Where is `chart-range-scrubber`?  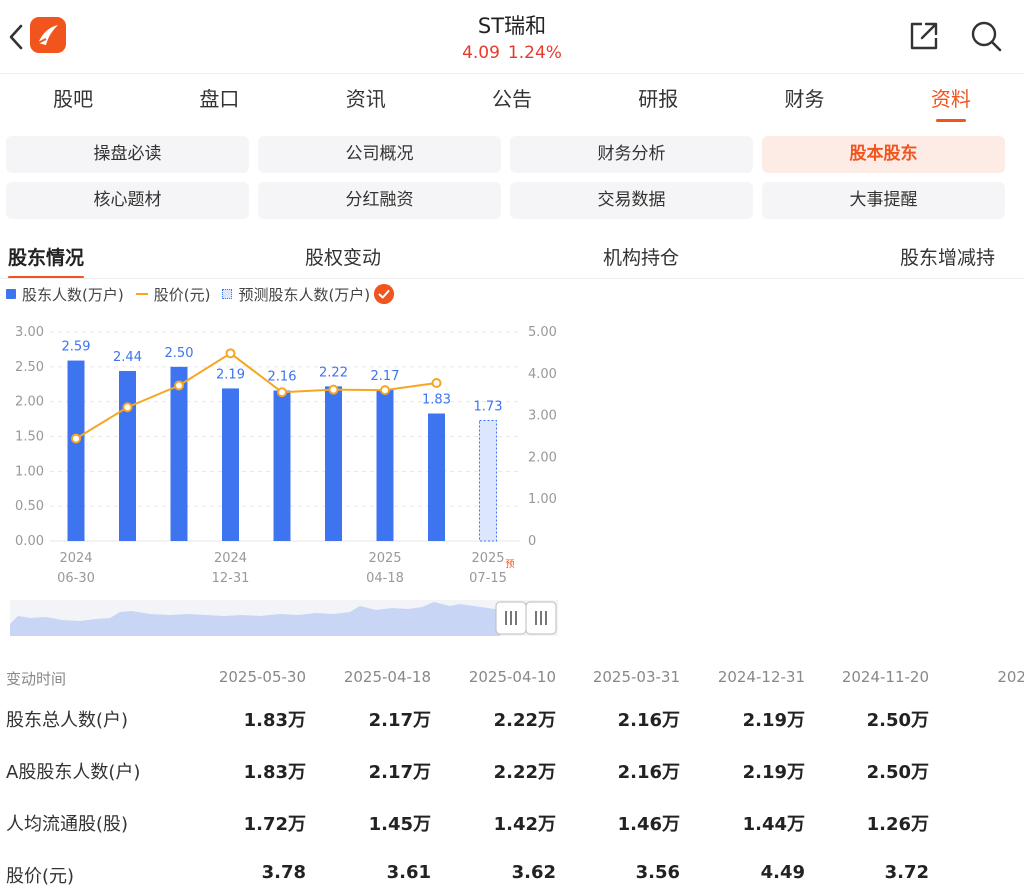
chart-range-scrubber is located at coordinates (284, 618).